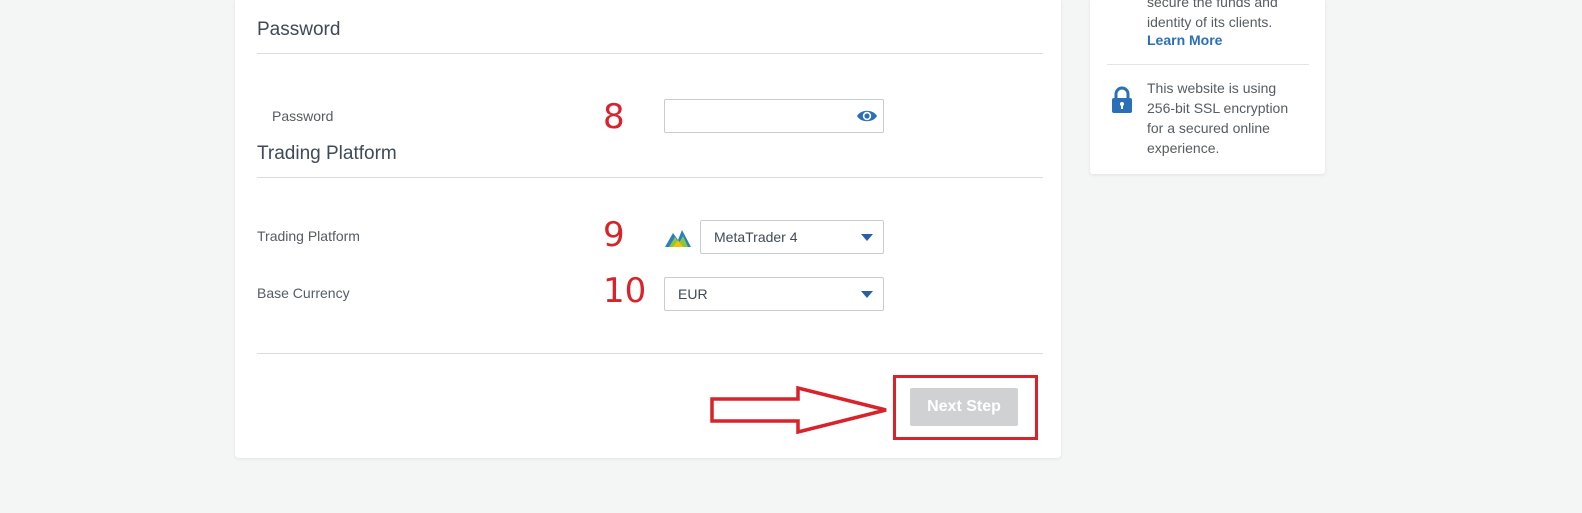  I want to click on step-number-10: 10, so click(625, 291).